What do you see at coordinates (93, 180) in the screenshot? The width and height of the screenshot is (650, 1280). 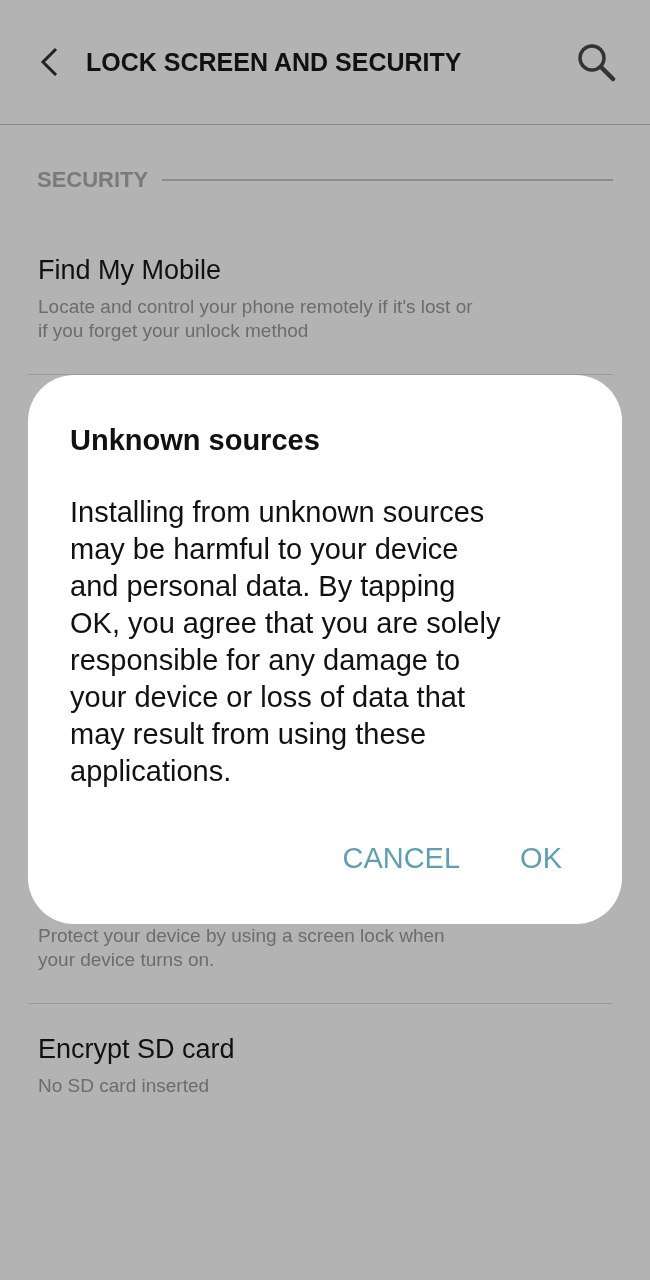 I see `section-header: SECURITY` at bounding box center [93, 180].